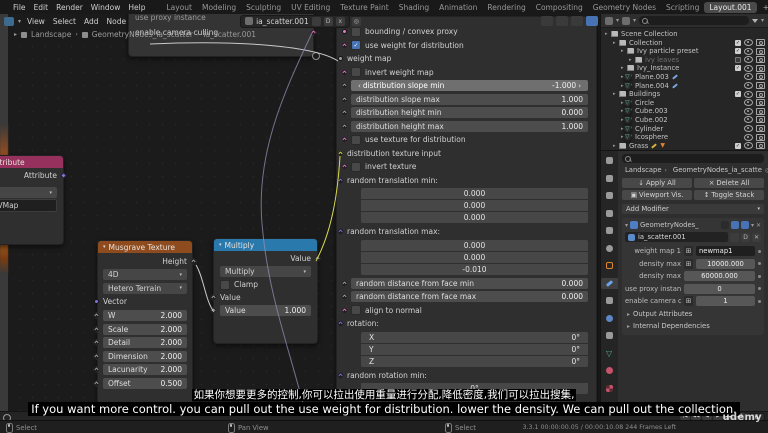 The height and width of the screenshot is (433, 768). I want to click on breadcrumb-nodetree: ia_scatter.001, so click(229, 34).